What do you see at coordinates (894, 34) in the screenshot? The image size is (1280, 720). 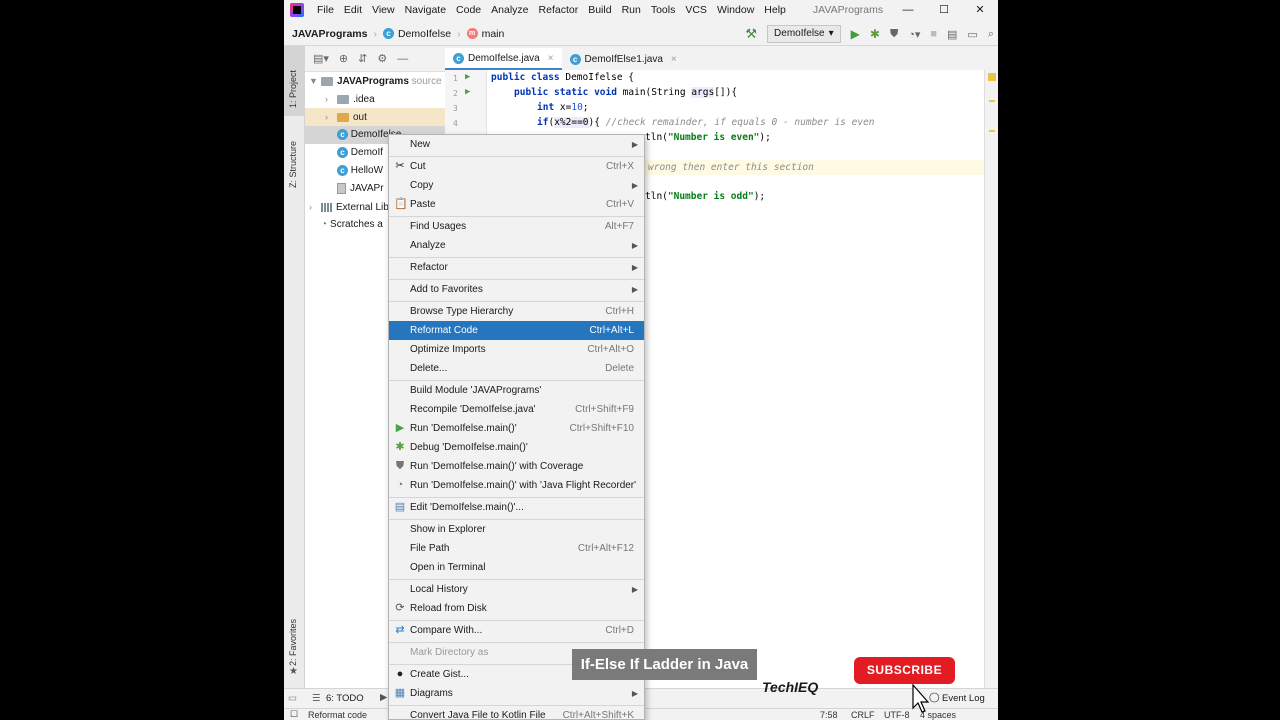 I see `coverage-icon: ⛊` at bounding box center [894, 34].